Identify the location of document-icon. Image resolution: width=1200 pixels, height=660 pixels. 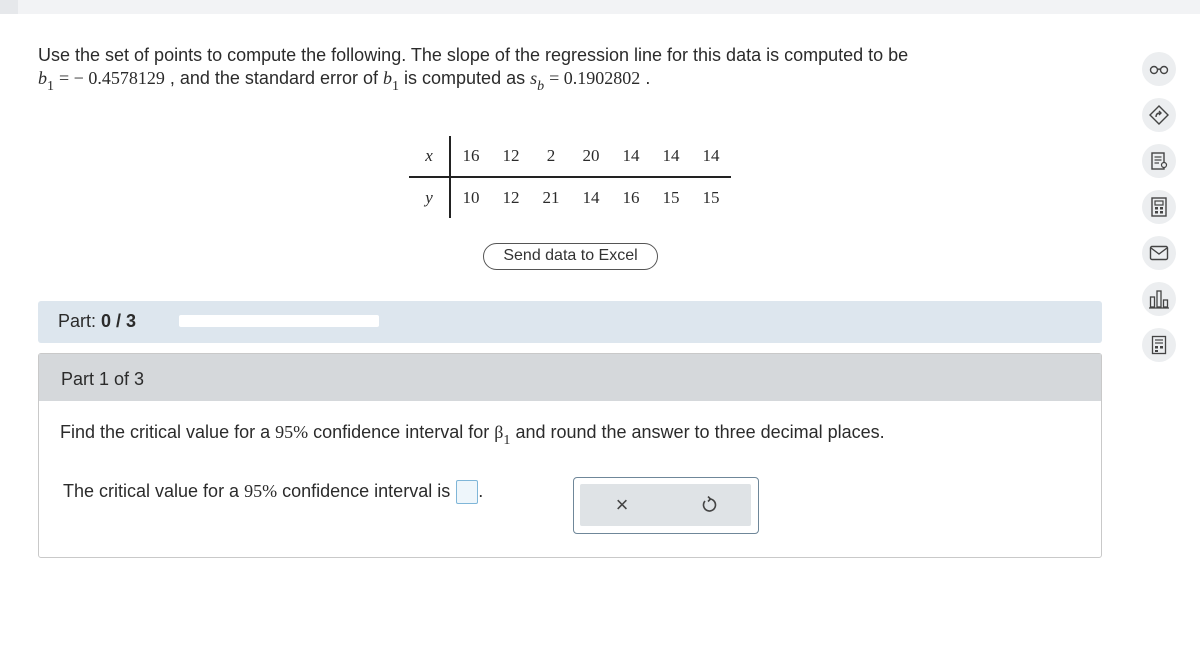
(1159, 345).